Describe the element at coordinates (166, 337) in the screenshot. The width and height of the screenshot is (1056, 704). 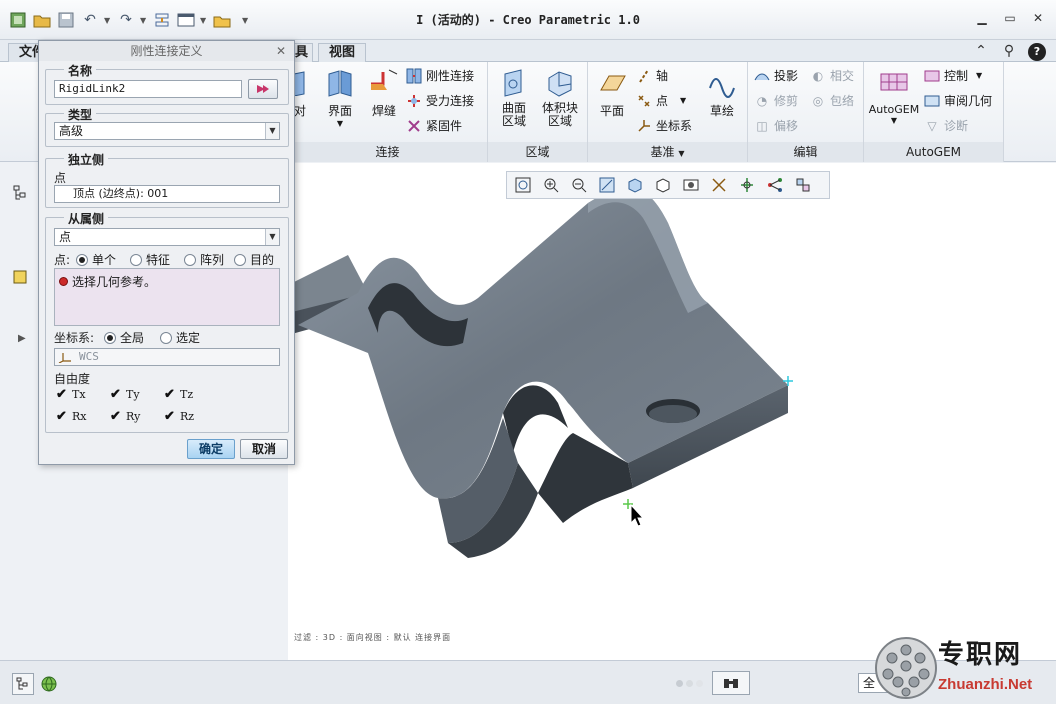
I see `radio-selected-indicator` at that location.